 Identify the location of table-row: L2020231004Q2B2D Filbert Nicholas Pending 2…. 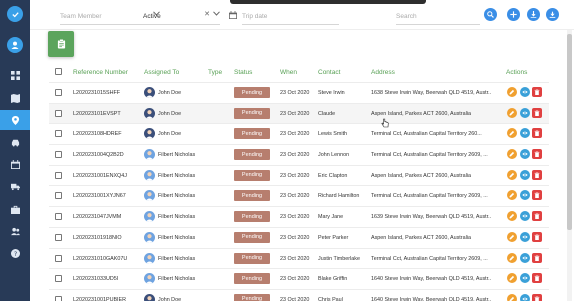
(299, 154).